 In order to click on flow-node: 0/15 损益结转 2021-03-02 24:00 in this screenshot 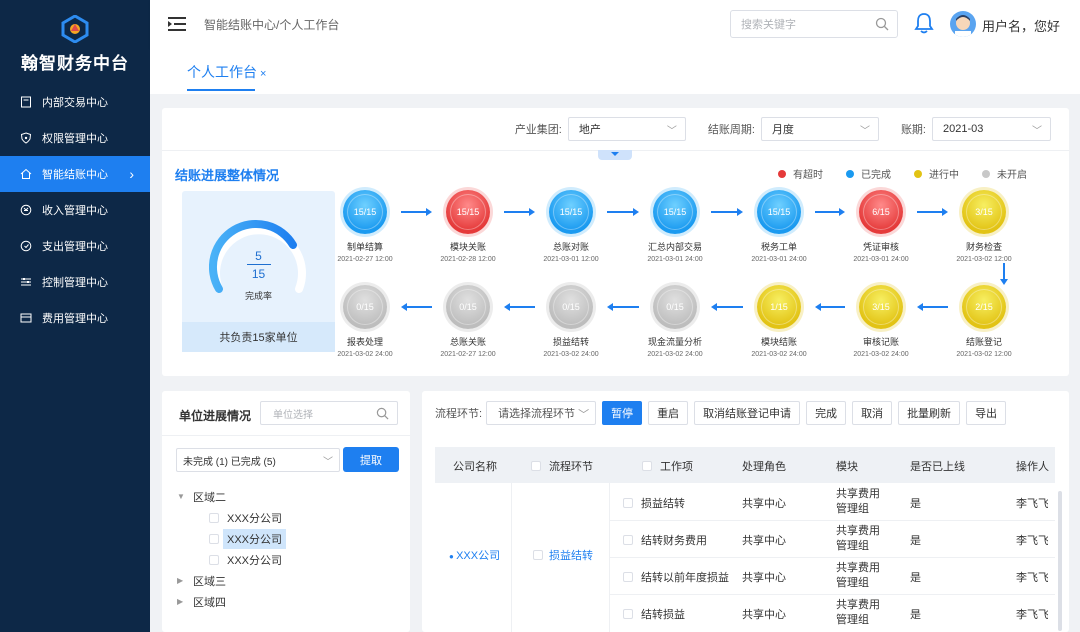, I will do `click(571, 321)`.